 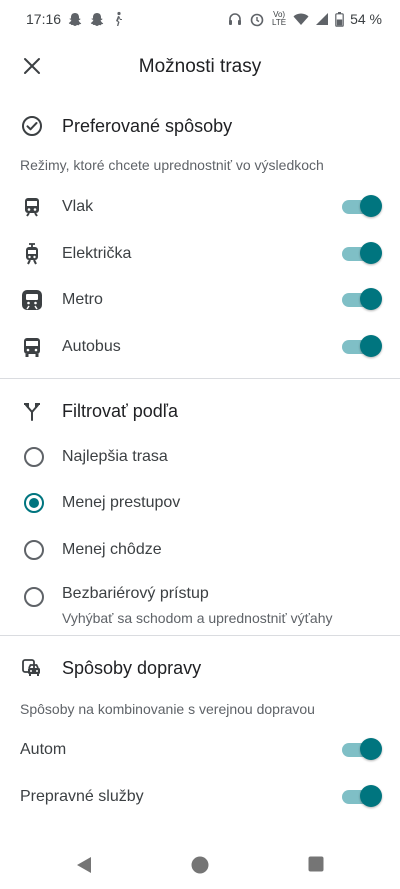 What do you see at coordinates (120, 410) in the screenshot?
I see `section-title: Filtrovať podľa` at bounding box center [120, 410].